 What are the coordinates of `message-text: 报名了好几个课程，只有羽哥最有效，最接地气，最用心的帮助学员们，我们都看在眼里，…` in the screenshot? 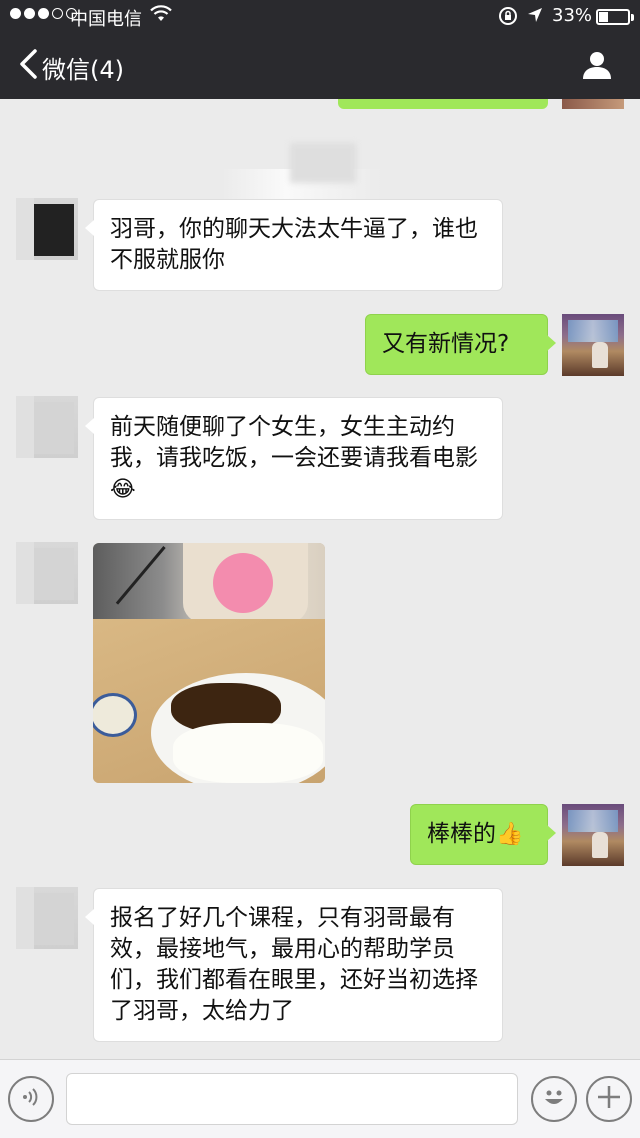 It's located at (294, 964).